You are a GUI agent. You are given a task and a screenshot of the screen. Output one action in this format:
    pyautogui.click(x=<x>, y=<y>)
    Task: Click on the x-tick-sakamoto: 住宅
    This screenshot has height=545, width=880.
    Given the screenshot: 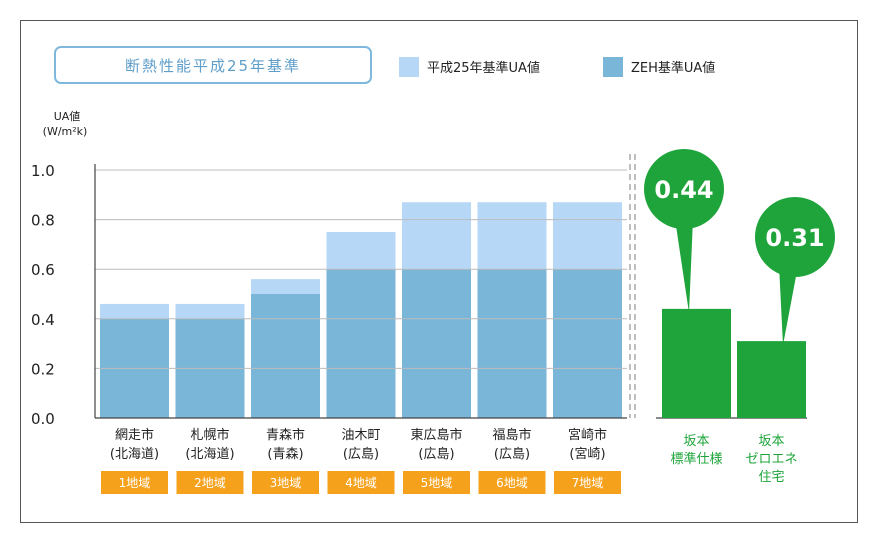 What is the action you would take?
    pyautogui.click(x=771, y=477)
    